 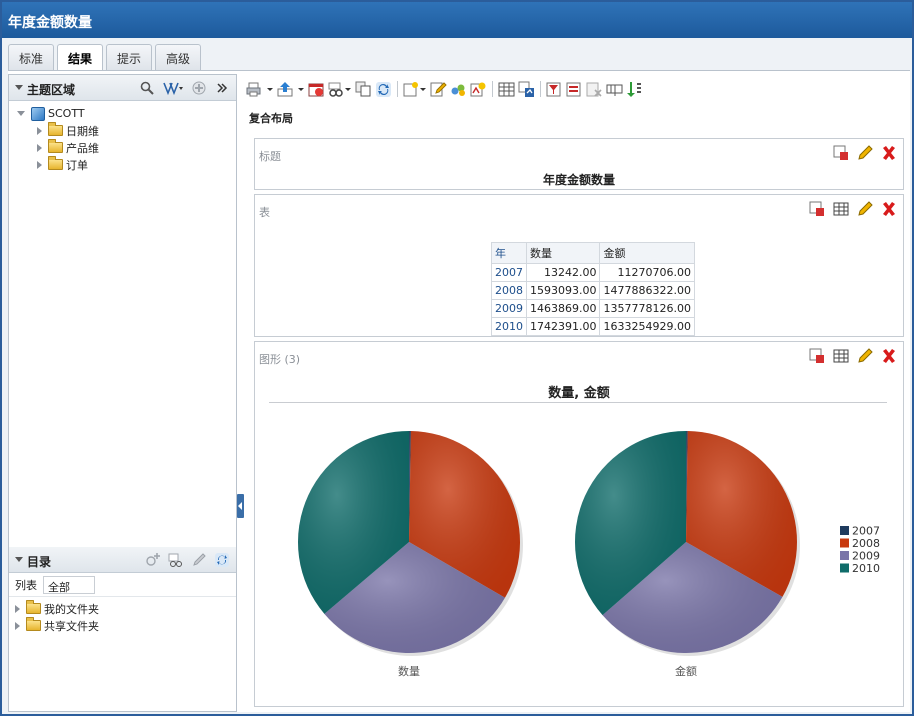 I want to click on column-properties-icon, so click(x=614, y=89).